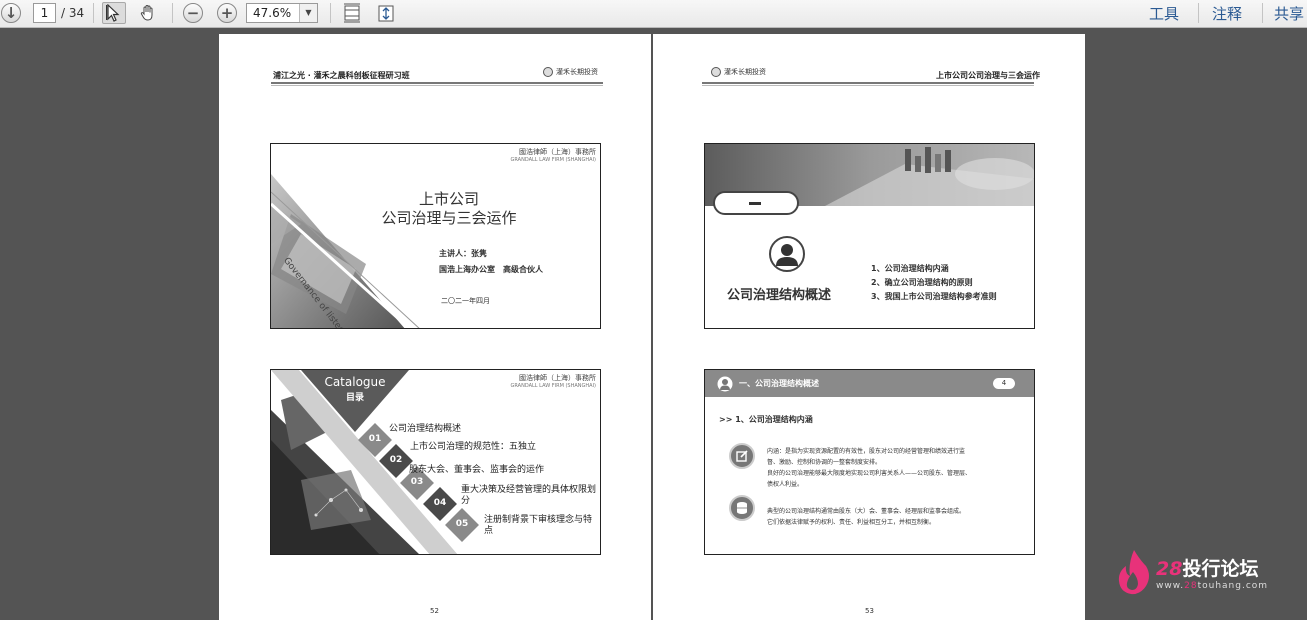 The image size is (1307, 620). I want to click on fit-page-icon, so click(352, 13).